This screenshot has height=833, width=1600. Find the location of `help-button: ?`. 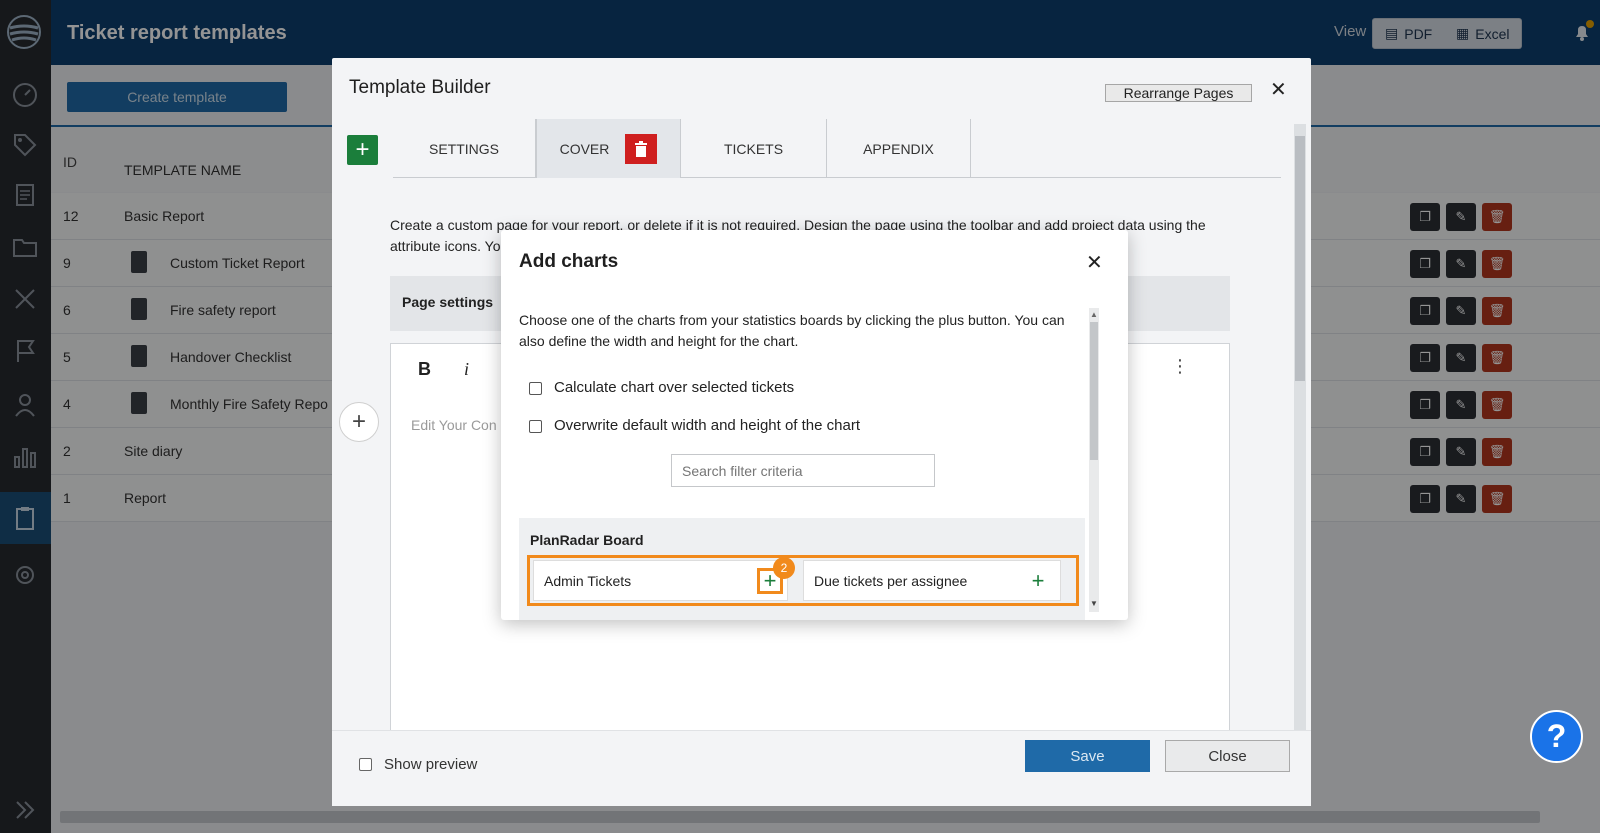

help-button: ? is located at coordinates (1556, 736).